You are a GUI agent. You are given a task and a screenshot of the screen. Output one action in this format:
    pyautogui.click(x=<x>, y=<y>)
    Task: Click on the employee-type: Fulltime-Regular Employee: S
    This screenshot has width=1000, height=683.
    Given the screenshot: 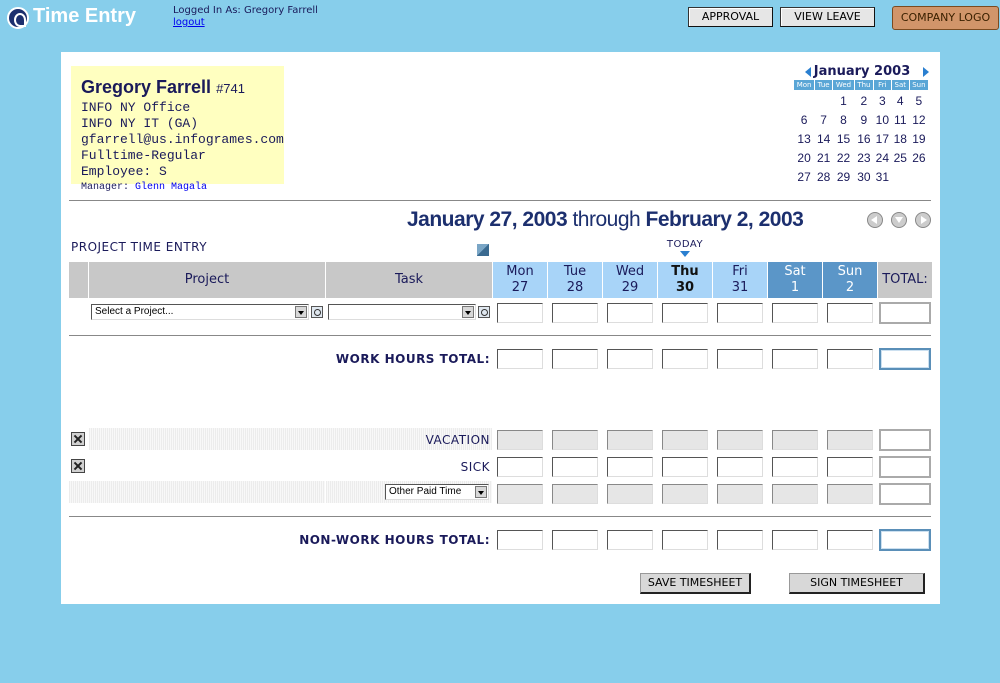 What is the action you would take?
    pyautogui.click(x=143, y=163)
    